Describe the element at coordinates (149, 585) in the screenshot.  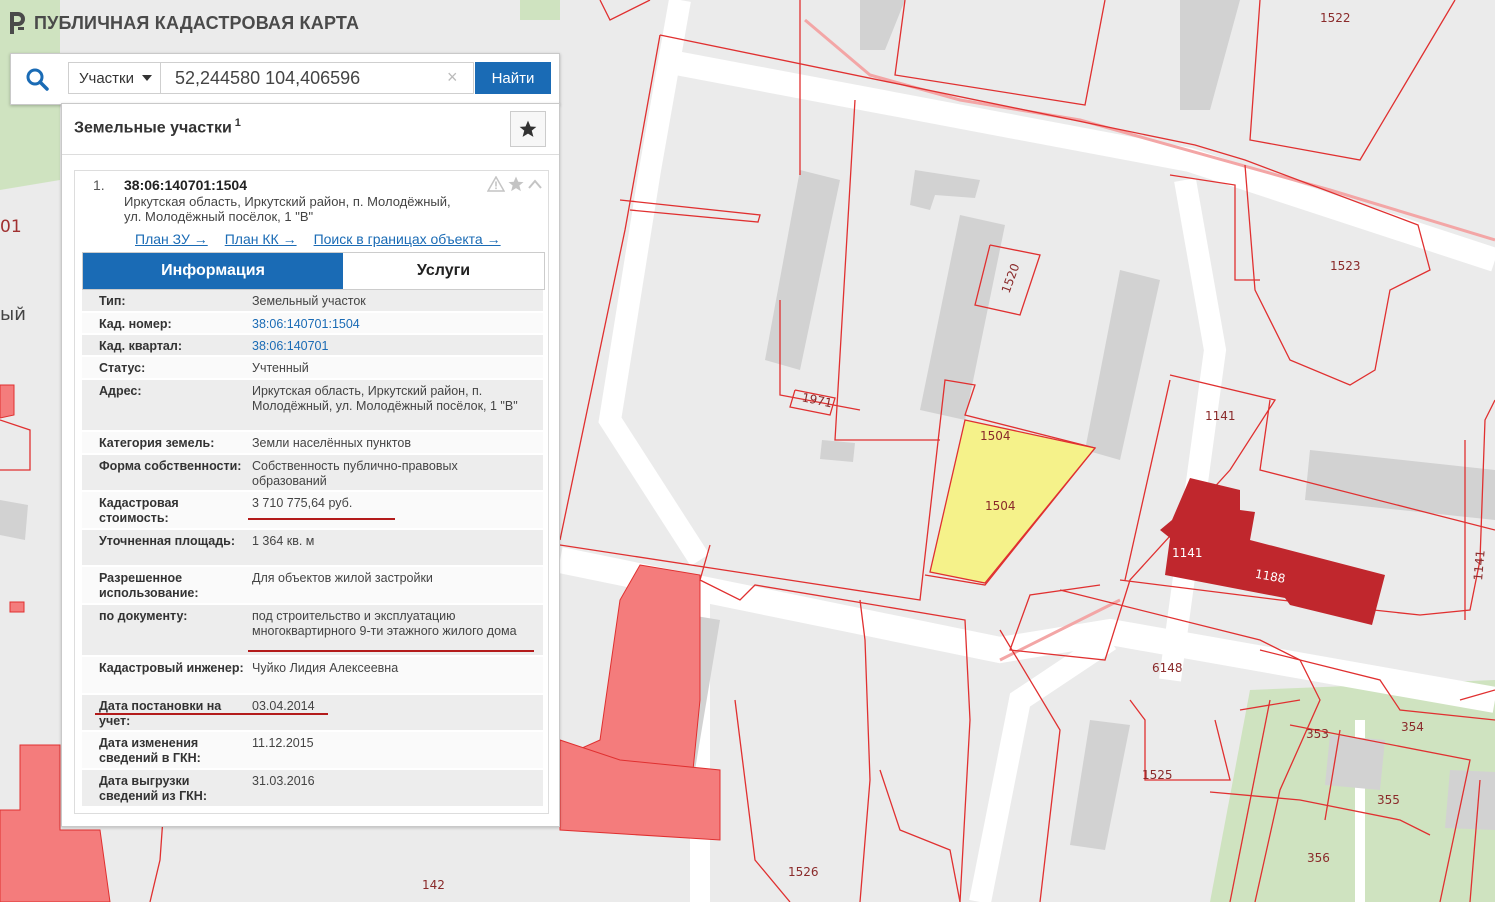
I see `detail-key: Разрешенное использование:` at that location.